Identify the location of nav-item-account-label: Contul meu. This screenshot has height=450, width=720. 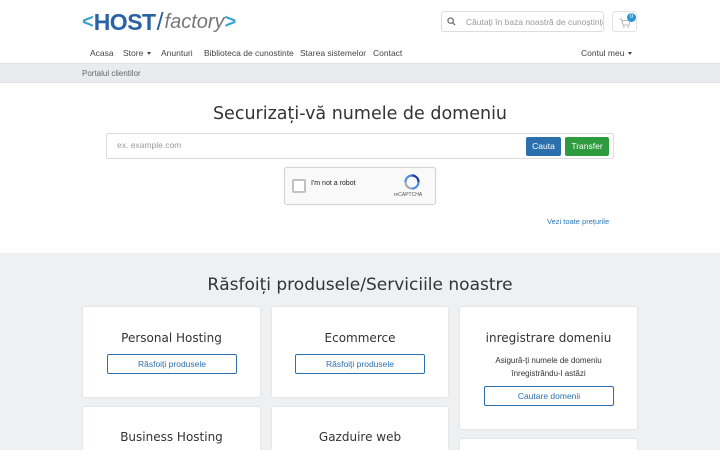
(603, 53).